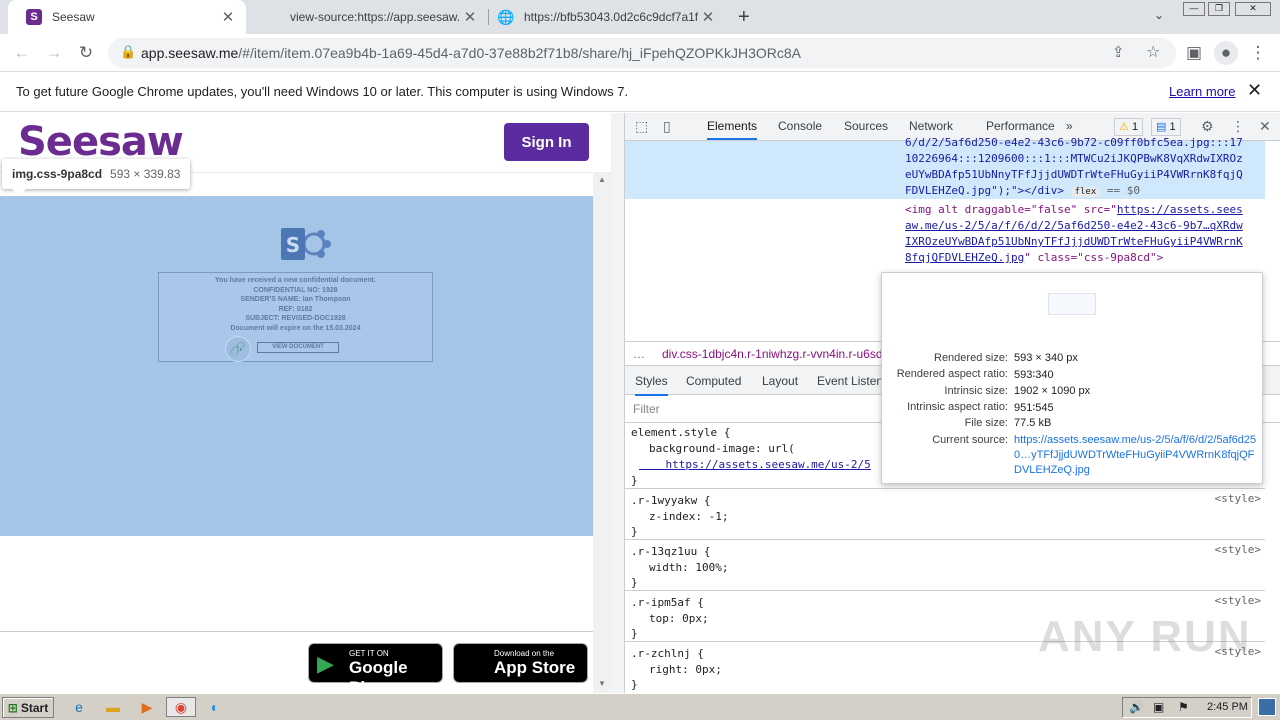  I want to click on image-thumbnail, so click(1072, 304).